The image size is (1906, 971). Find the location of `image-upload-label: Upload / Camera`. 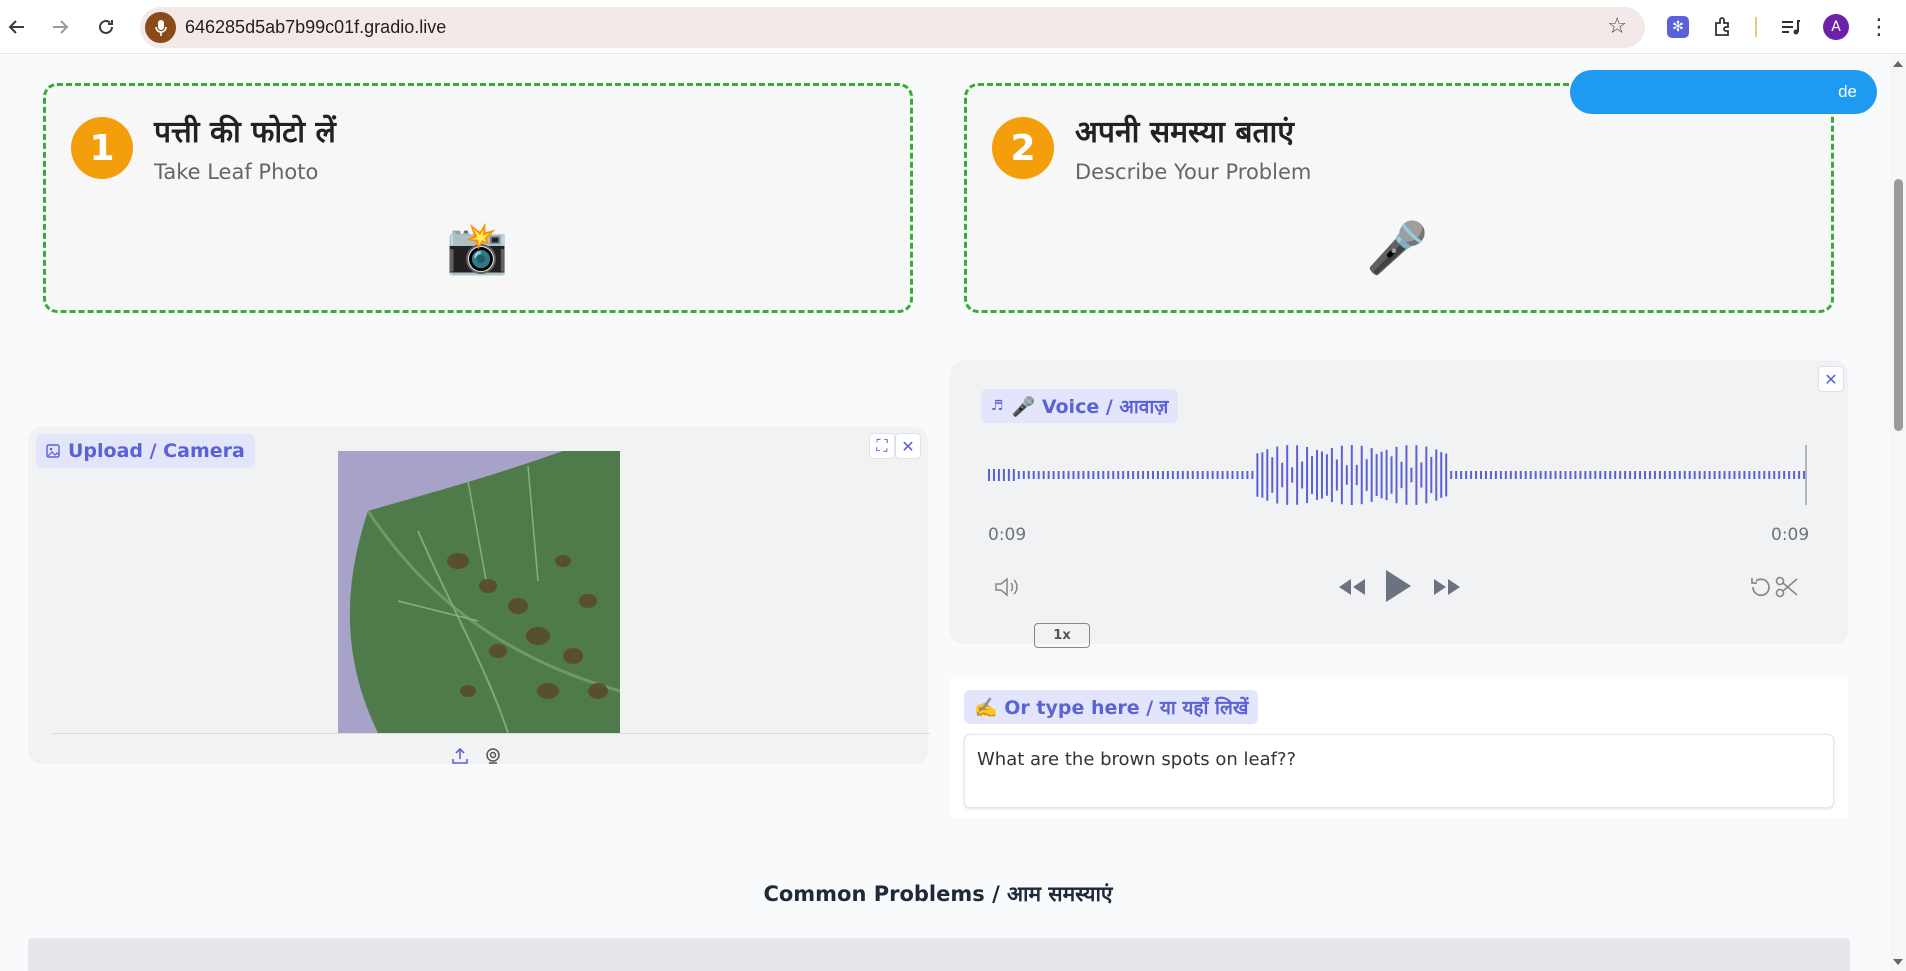

image-upload-label: Upload / Camera is located at coordinates (145, 451).